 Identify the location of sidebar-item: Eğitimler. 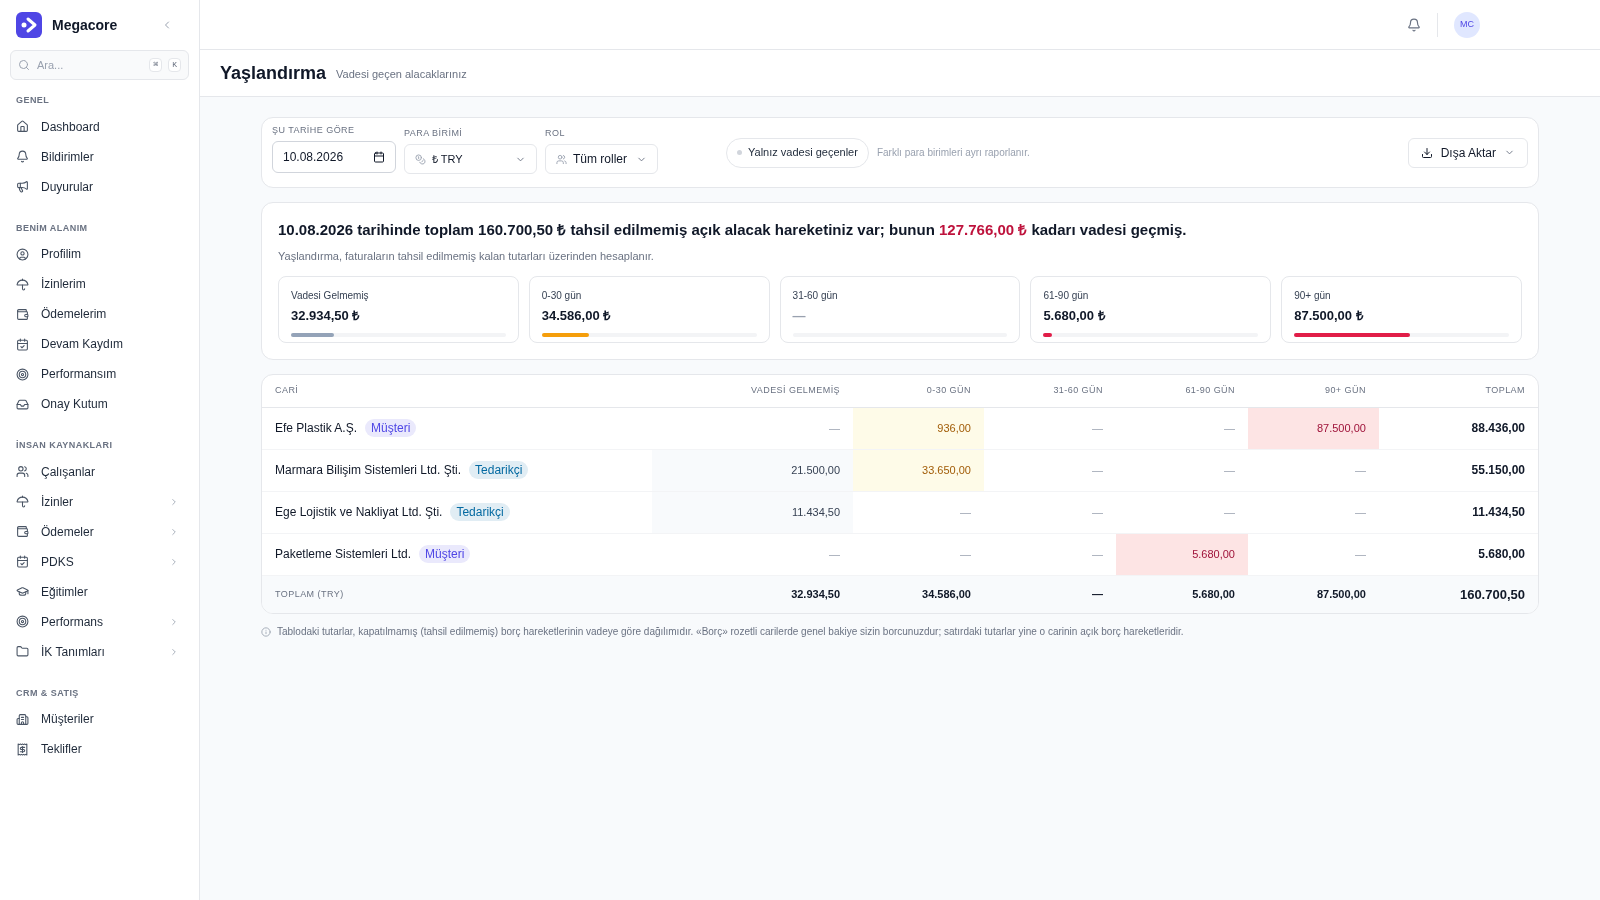
(99, 591).